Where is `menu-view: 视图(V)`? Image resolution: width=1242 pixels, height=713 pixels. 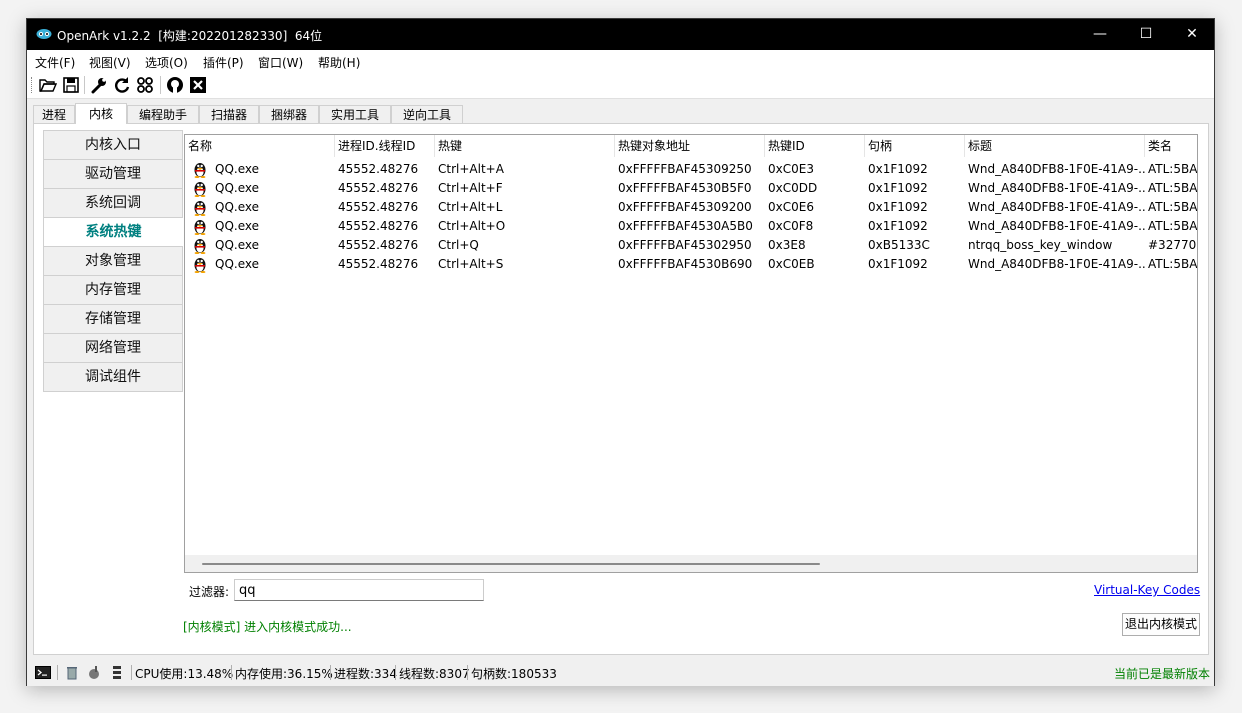
menu-view: 视图(V) is located at coordinates (110, 62).